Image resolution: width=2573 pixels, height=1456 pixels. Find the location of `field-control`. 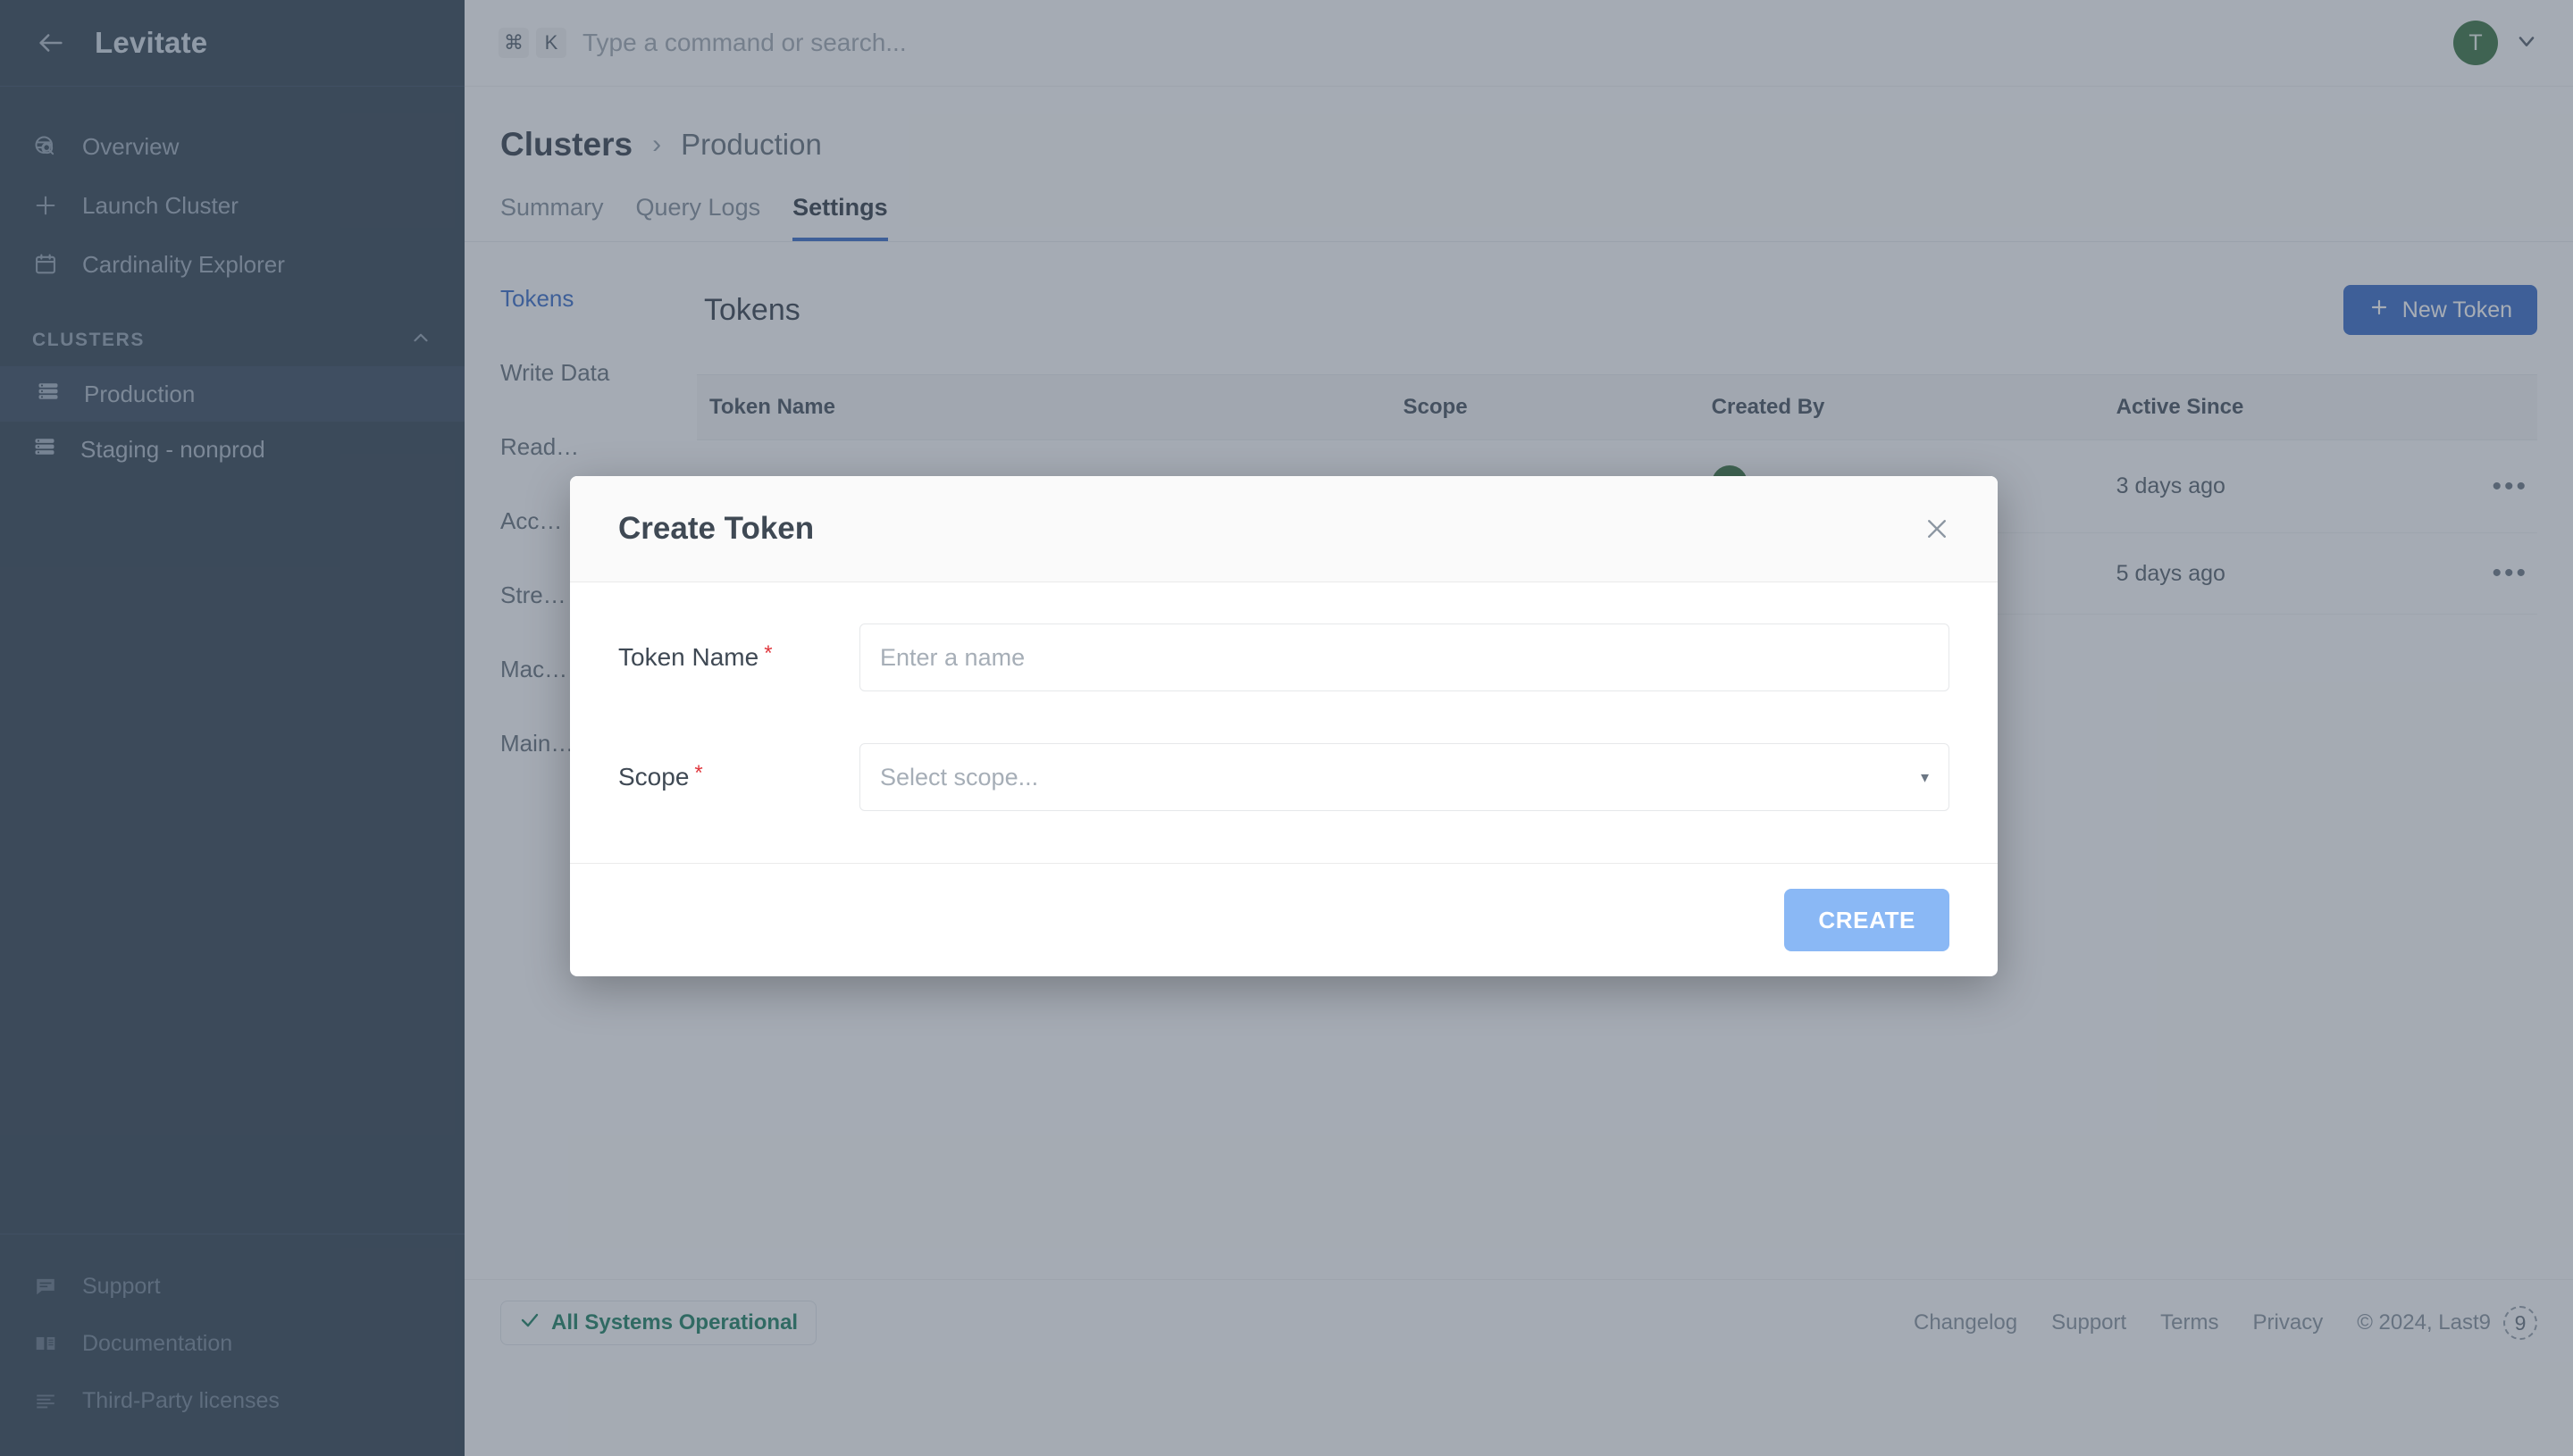

field-control is located at coordinates (1404, 657).